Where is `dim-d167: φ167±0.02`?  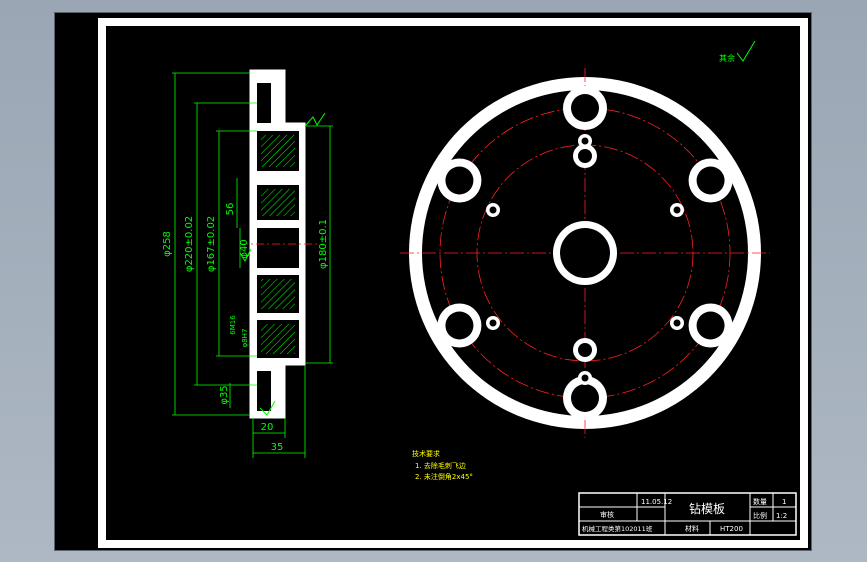 dim-d167: φ167±0.02 is located at coordinates (211, 244).